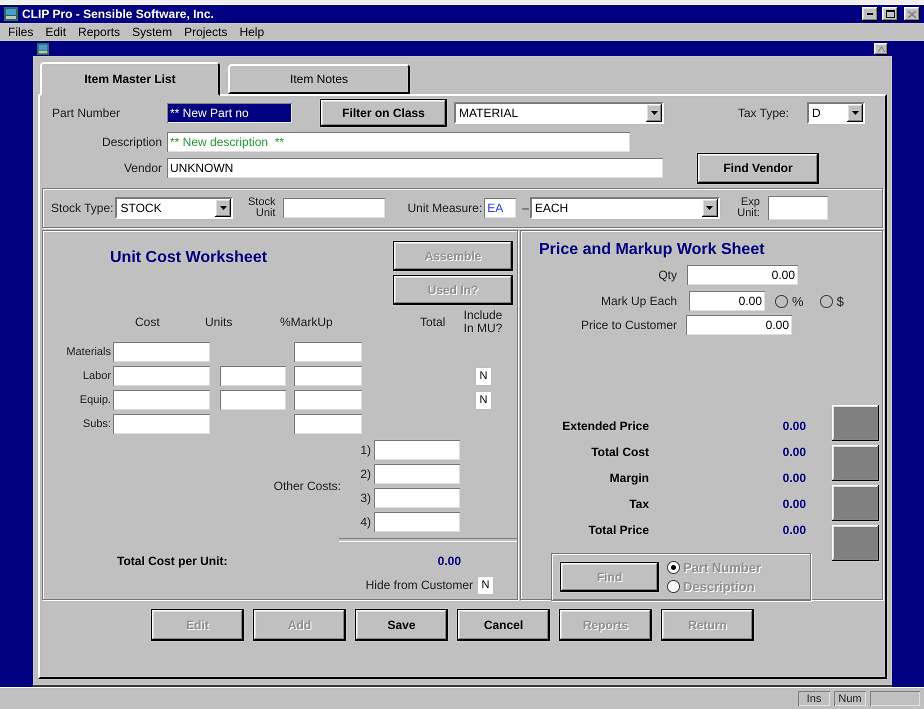 The height and width of the screenshot is (709, 924). What do you see at coordinates (131, 142) in the screenshot?
I see `field-label: Description` at bounding box center [131, 142].